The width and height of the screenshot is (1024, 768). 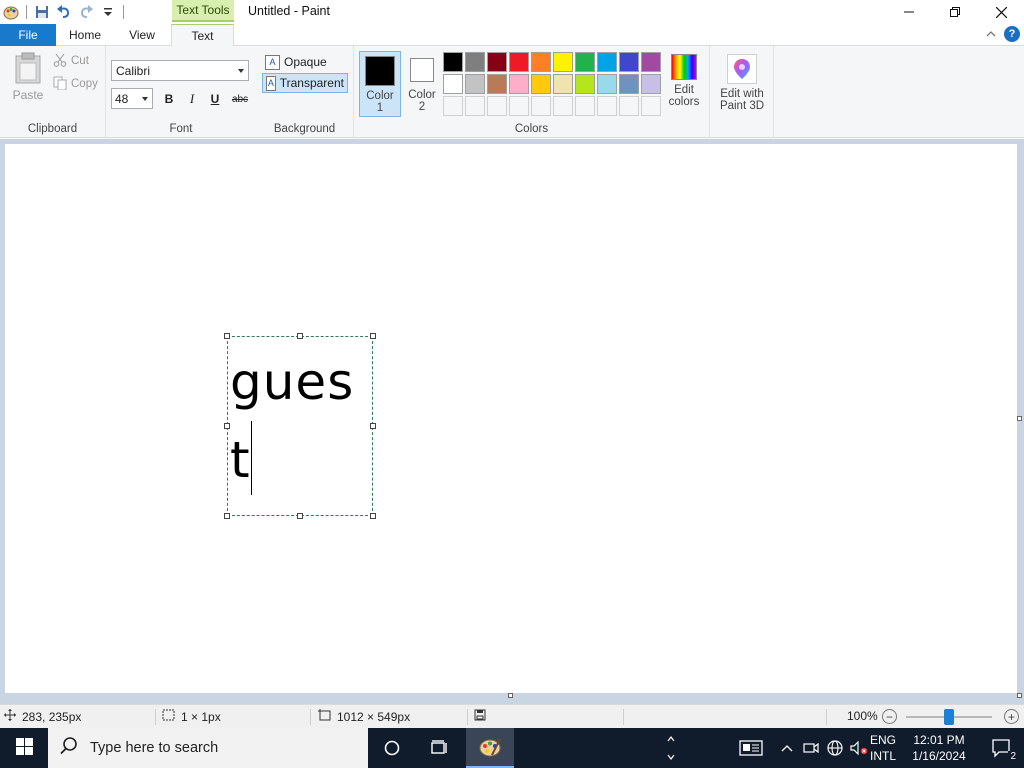 I want to click on zoom-slider, so click(x=949, y=717).